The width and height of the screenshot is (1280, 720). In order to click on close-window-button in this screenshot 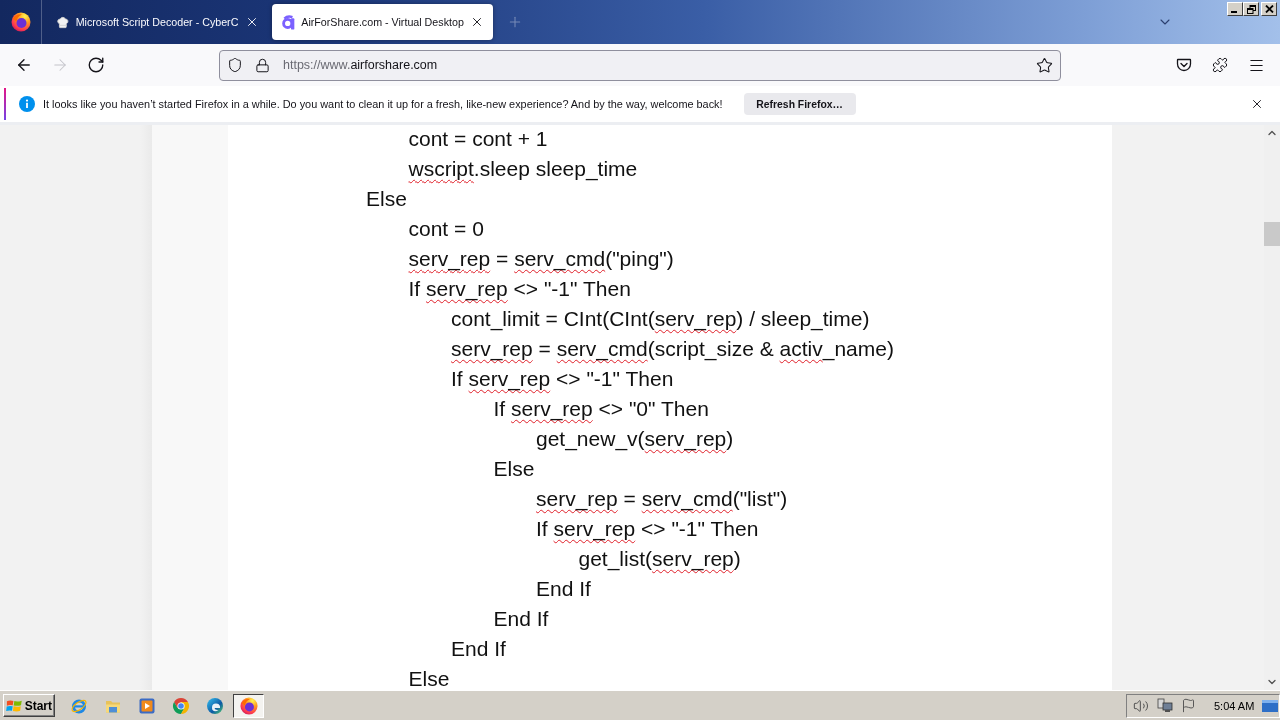, I will do `click(1269, 9)`.